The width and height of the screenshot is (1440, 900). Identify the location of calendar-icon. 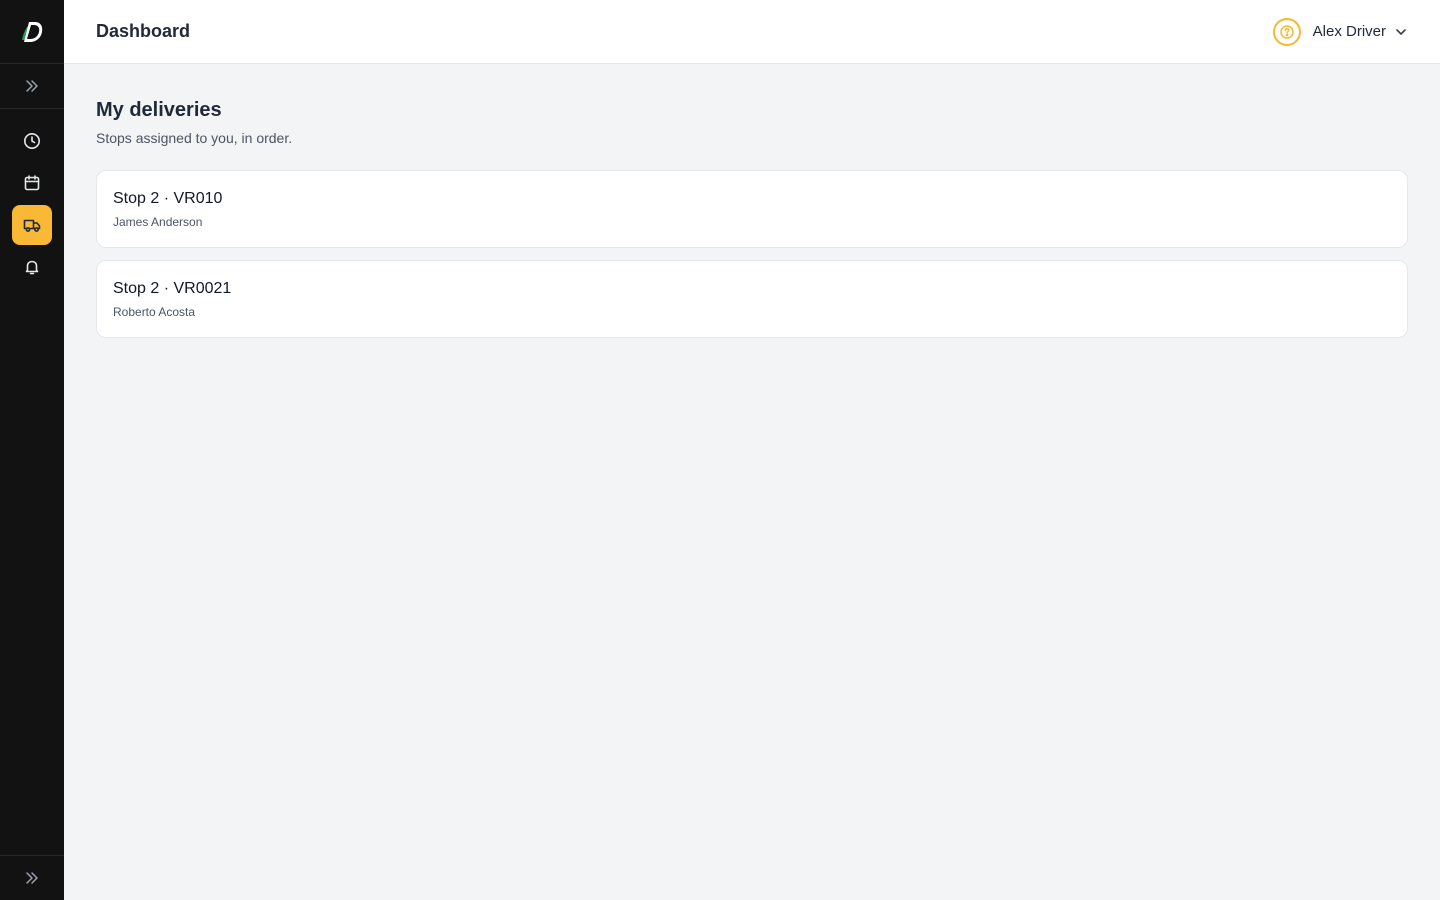
(32, 183).